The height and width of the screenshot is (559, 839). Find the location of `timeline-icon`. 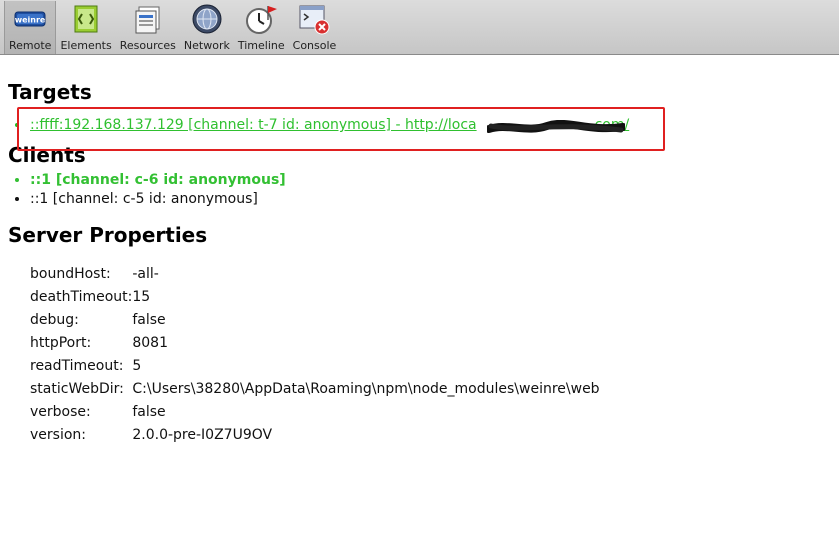

timeline-icon is located at coordinates (262, 20).